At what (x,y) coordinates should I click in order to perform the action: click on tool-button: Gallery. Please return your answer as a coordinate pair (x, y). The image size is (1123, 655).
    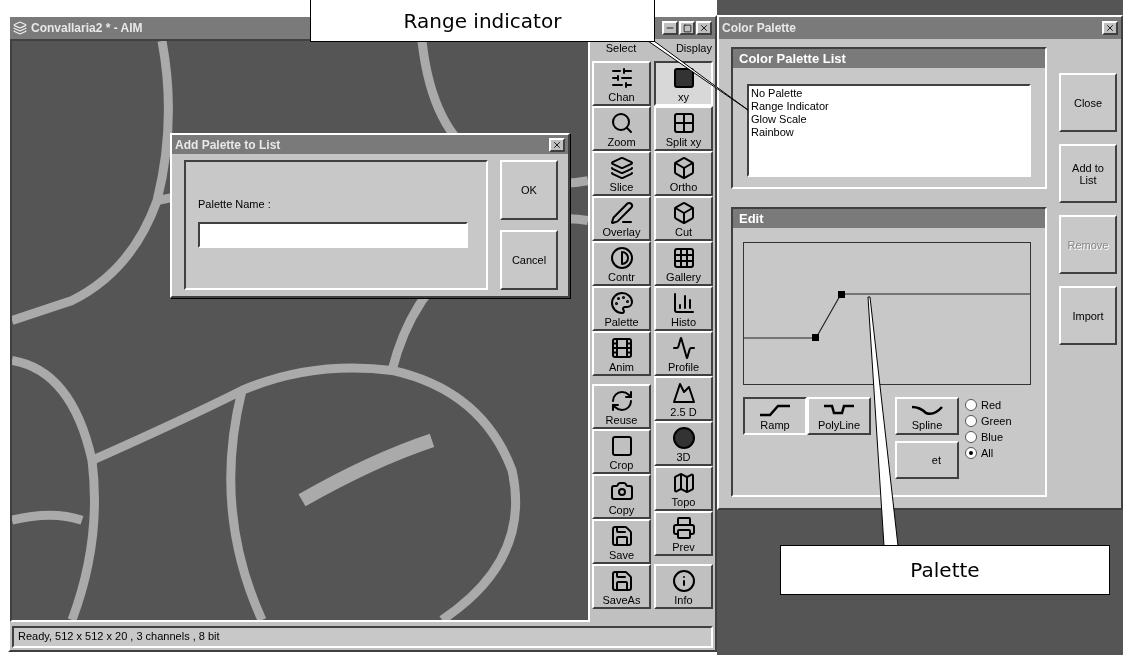
    Looking at the image, I should click on (683, 263).